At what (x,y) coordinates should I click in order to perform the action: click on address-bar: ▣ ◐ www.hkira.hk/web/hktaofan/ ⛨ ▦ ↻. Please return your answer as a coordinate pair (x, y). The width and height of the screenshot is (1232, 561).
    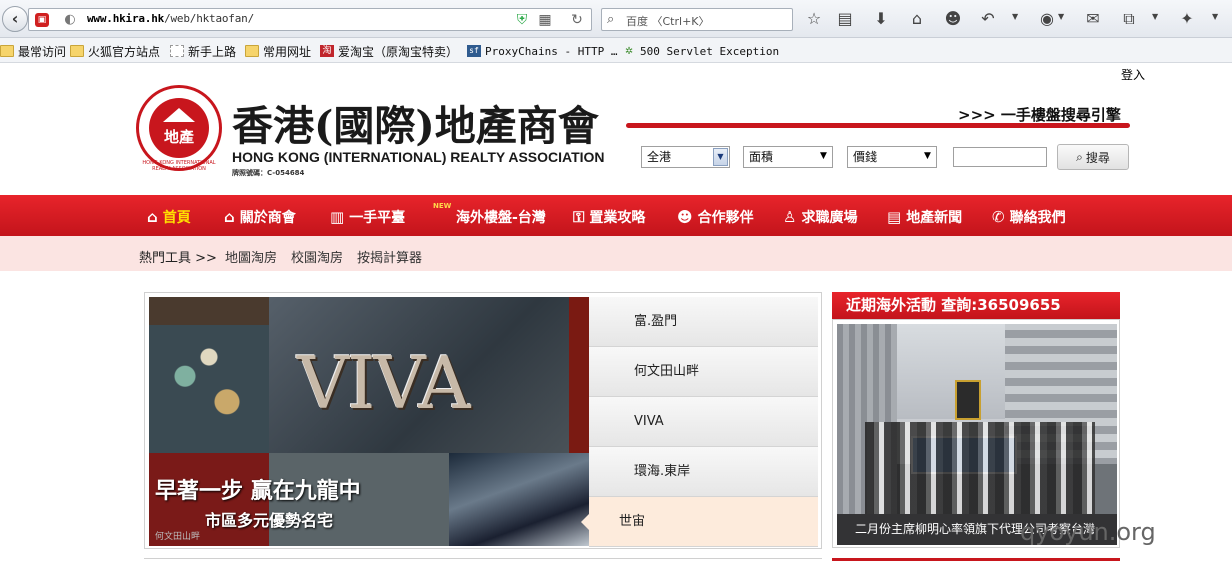
    Looking at the image, I should click on (310, 19).